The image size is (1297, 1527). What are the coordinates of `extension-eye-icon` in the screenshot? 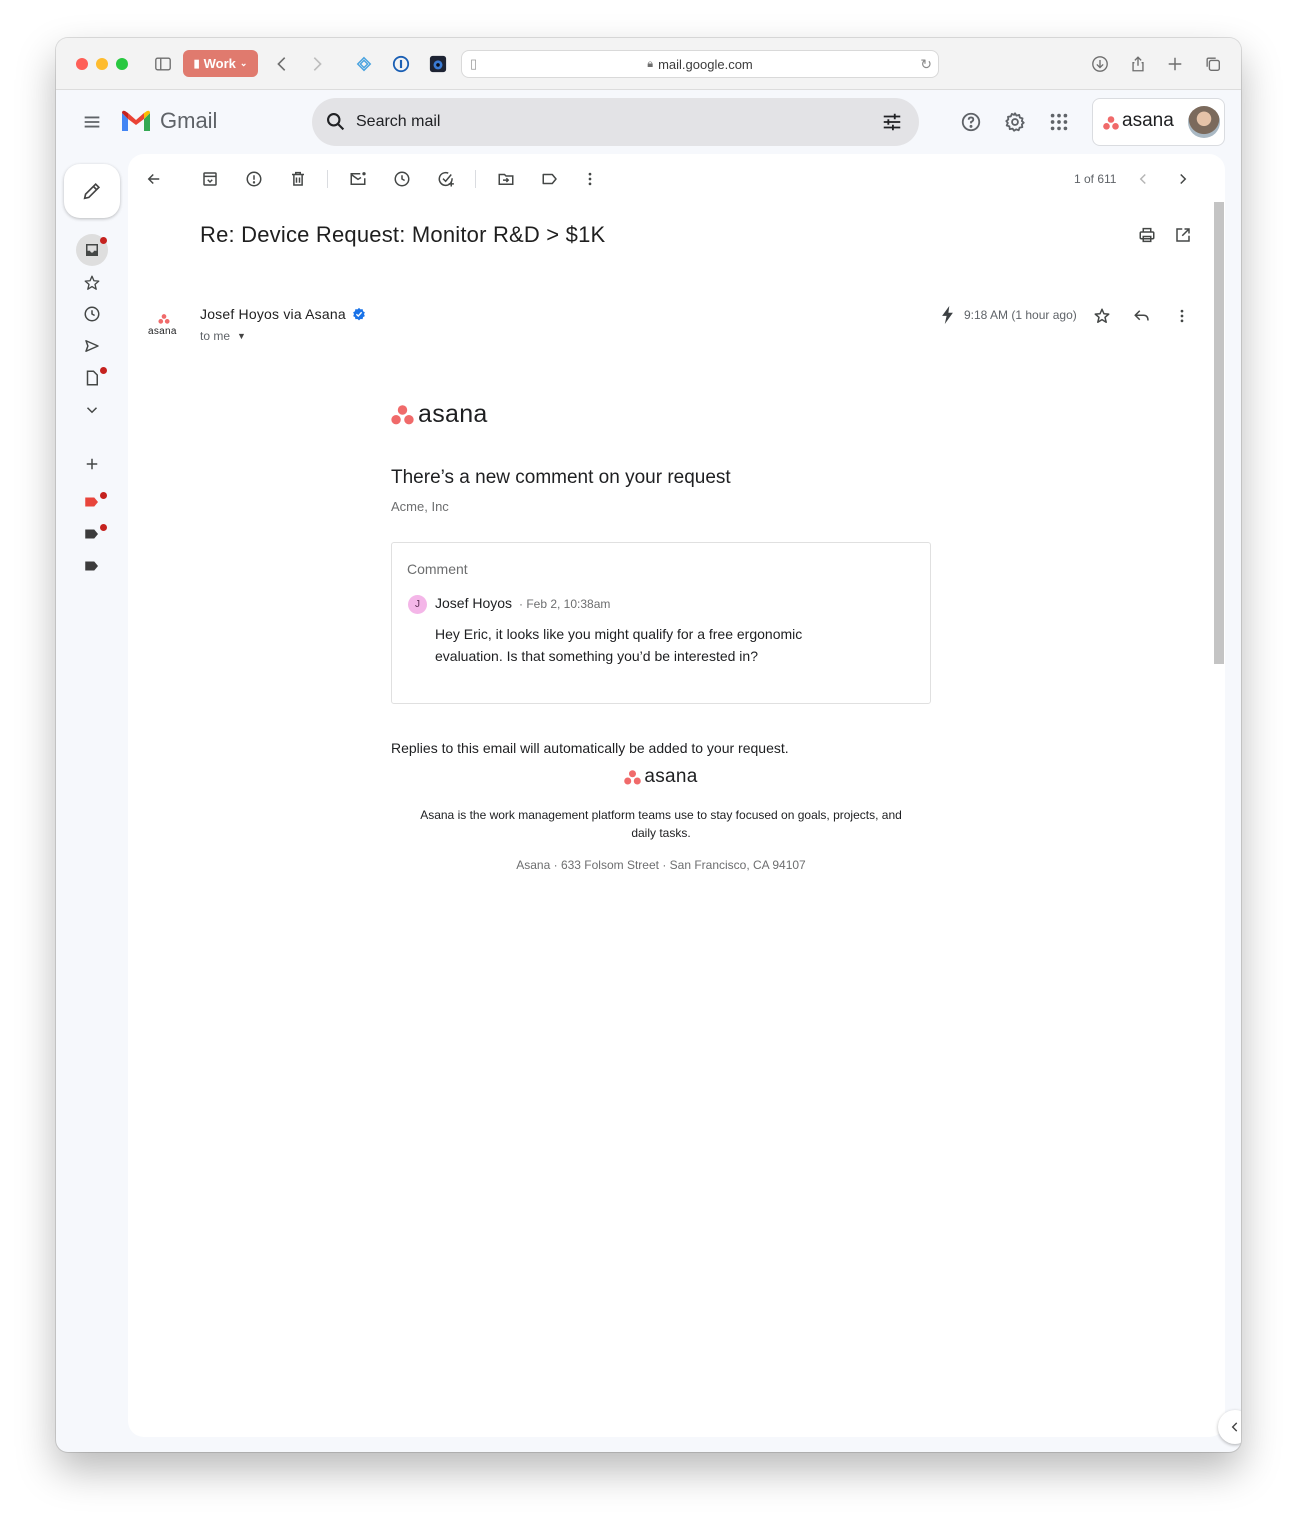 It's located at (438, 64).